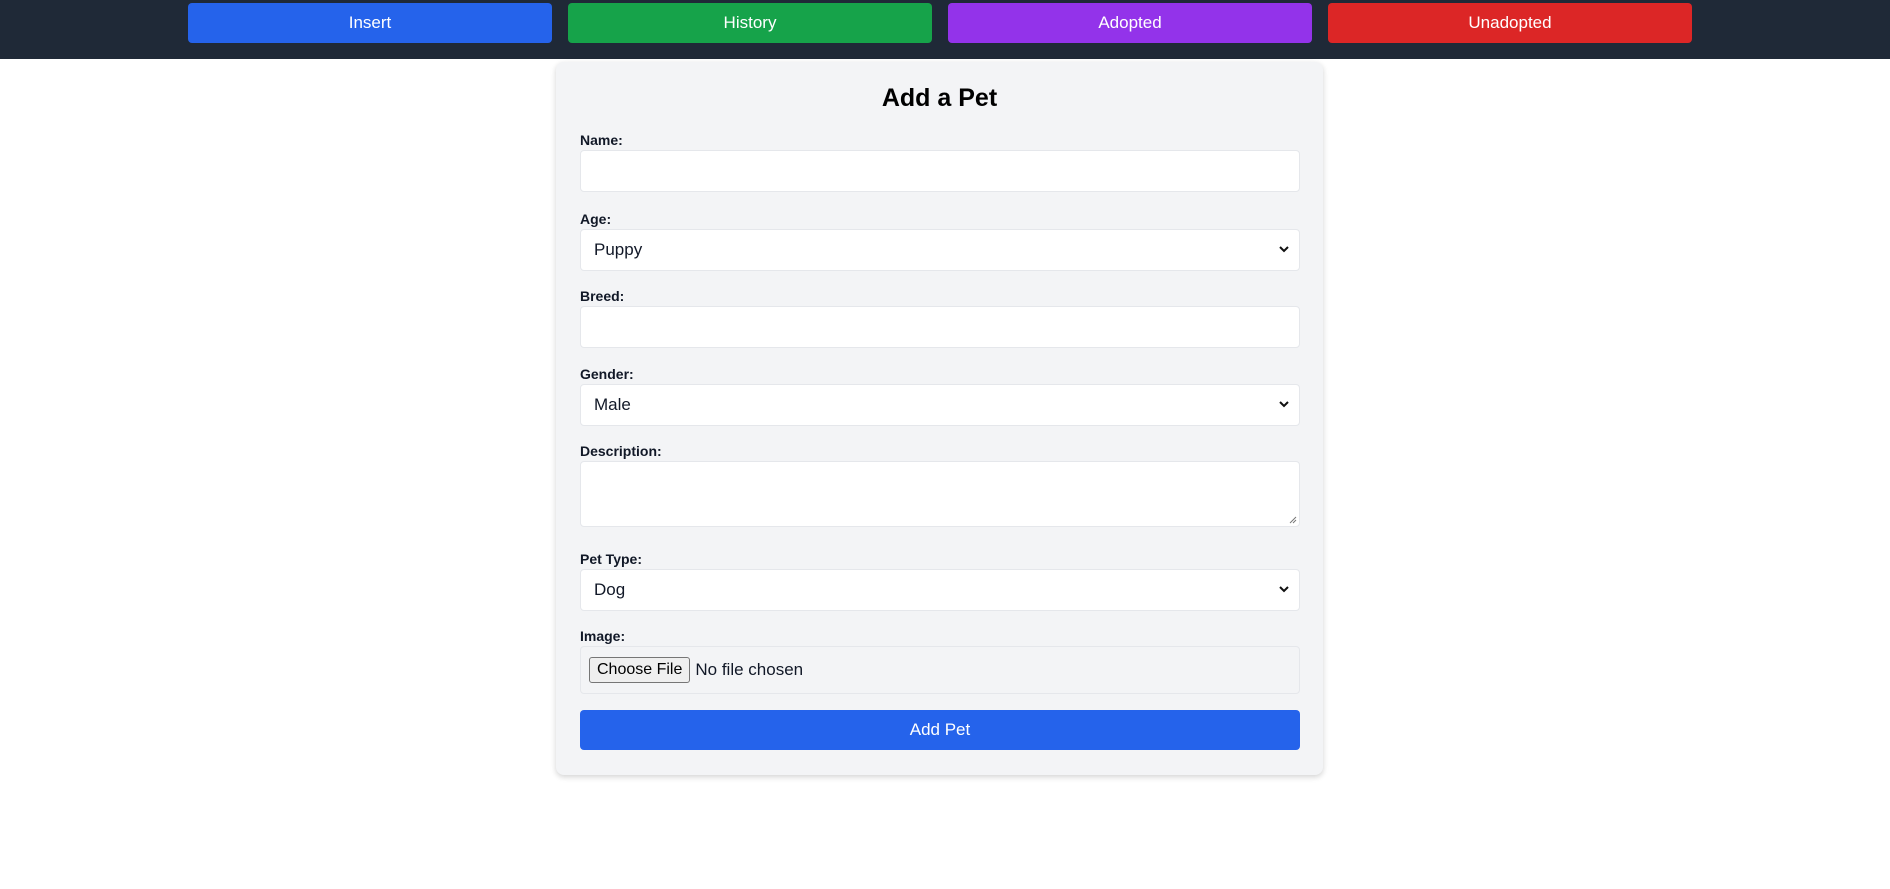  Describe the element at coordinates (601, 140) in the screenshot. I see `name-label: Name:` at that location.